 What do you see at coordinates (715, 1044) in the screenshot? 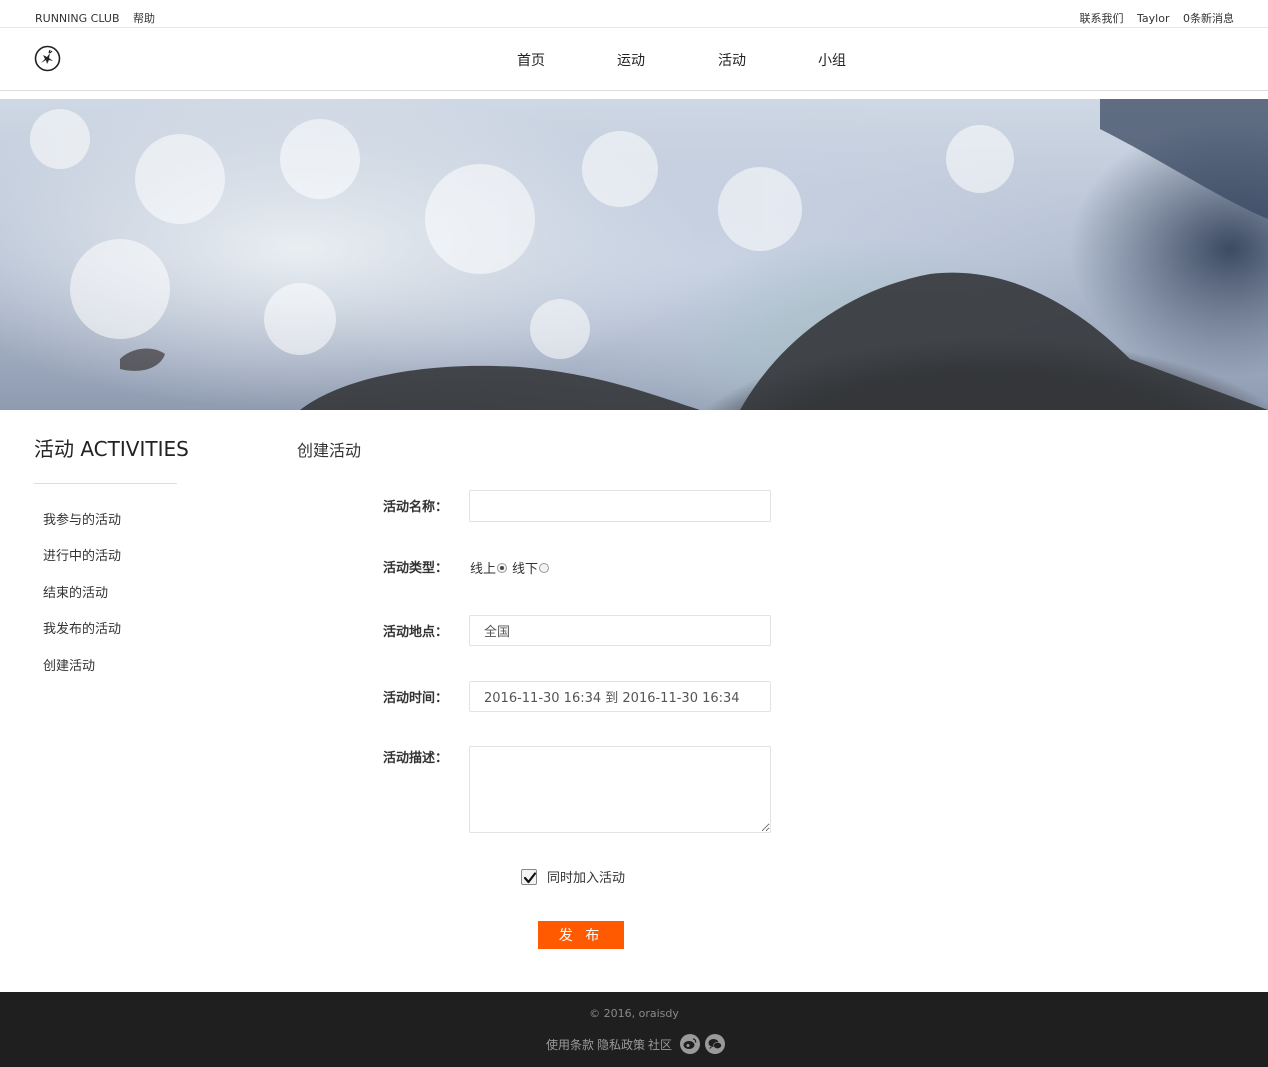
I see `wechat-icon` at bounding box center [715, 1044].